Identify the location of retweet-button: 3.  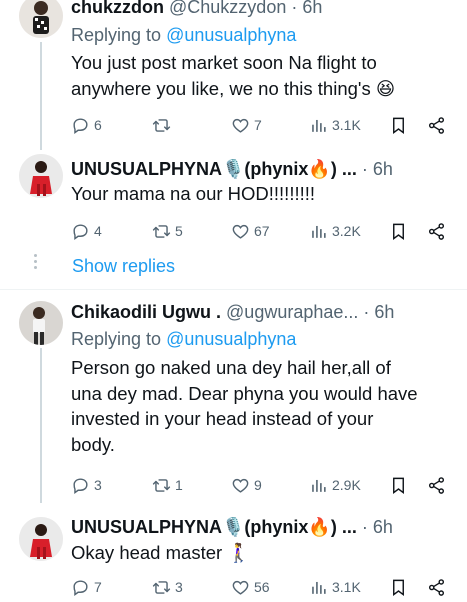
(167, 587).